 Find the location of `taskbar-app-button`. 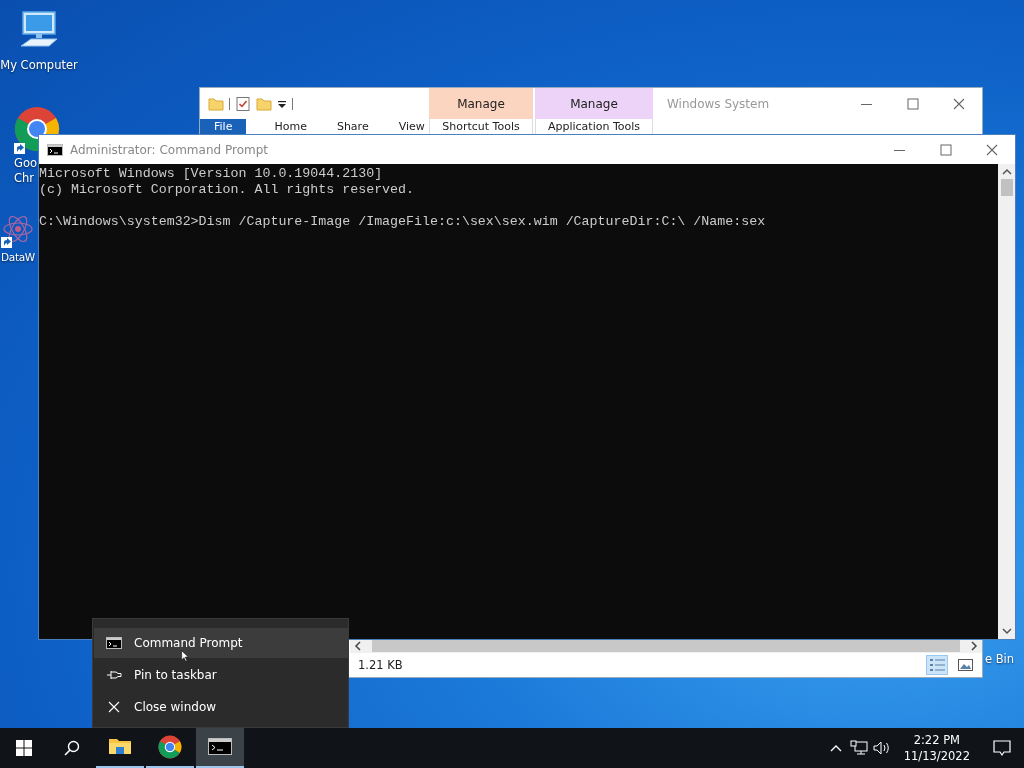

taskbar-app-button is located at coordinates (220, 748).